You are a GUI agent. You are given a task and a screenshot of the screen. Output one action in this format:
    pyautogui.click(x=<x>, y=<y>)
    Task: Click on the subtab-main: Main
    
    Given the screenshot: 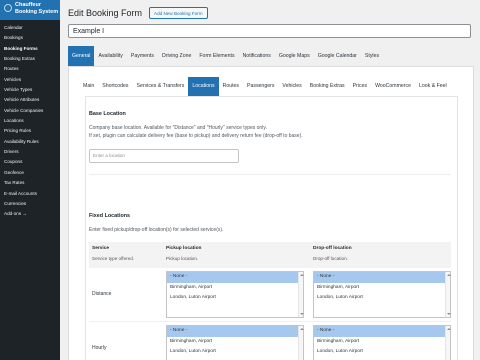 What is the action you would take?
    pyautogui.click(x=88, y=86)
    